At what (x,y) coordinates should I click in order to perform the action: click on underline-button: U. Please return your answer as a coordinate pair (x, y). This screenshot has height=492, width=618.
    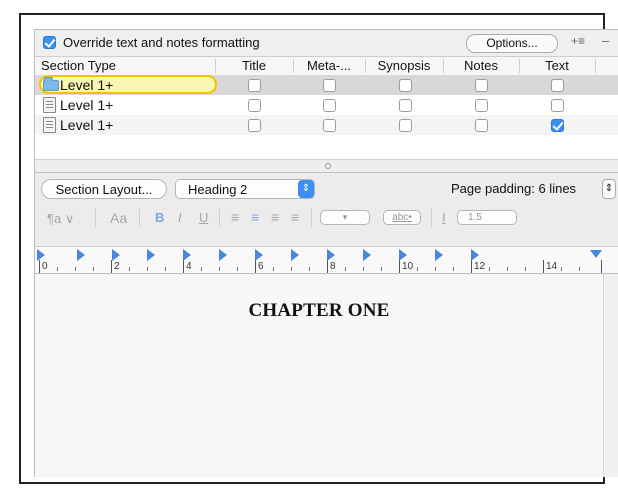
    Looking at the image, I should click on (203, 217).